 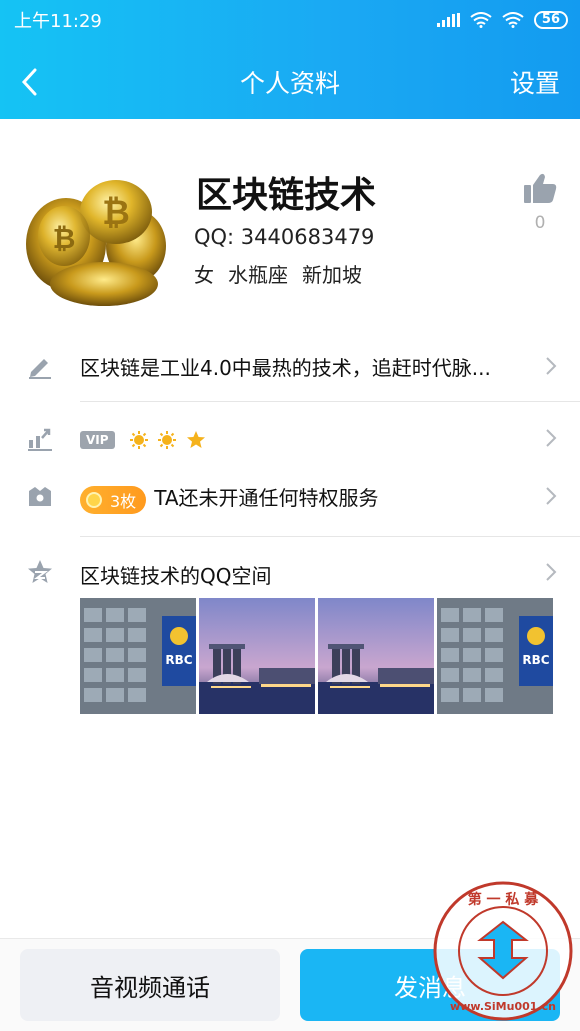 What do you see at coordinates (98, 243) in the screenshot?
I see `avatar: ₿ ₿` at bounding box center [98, 243].